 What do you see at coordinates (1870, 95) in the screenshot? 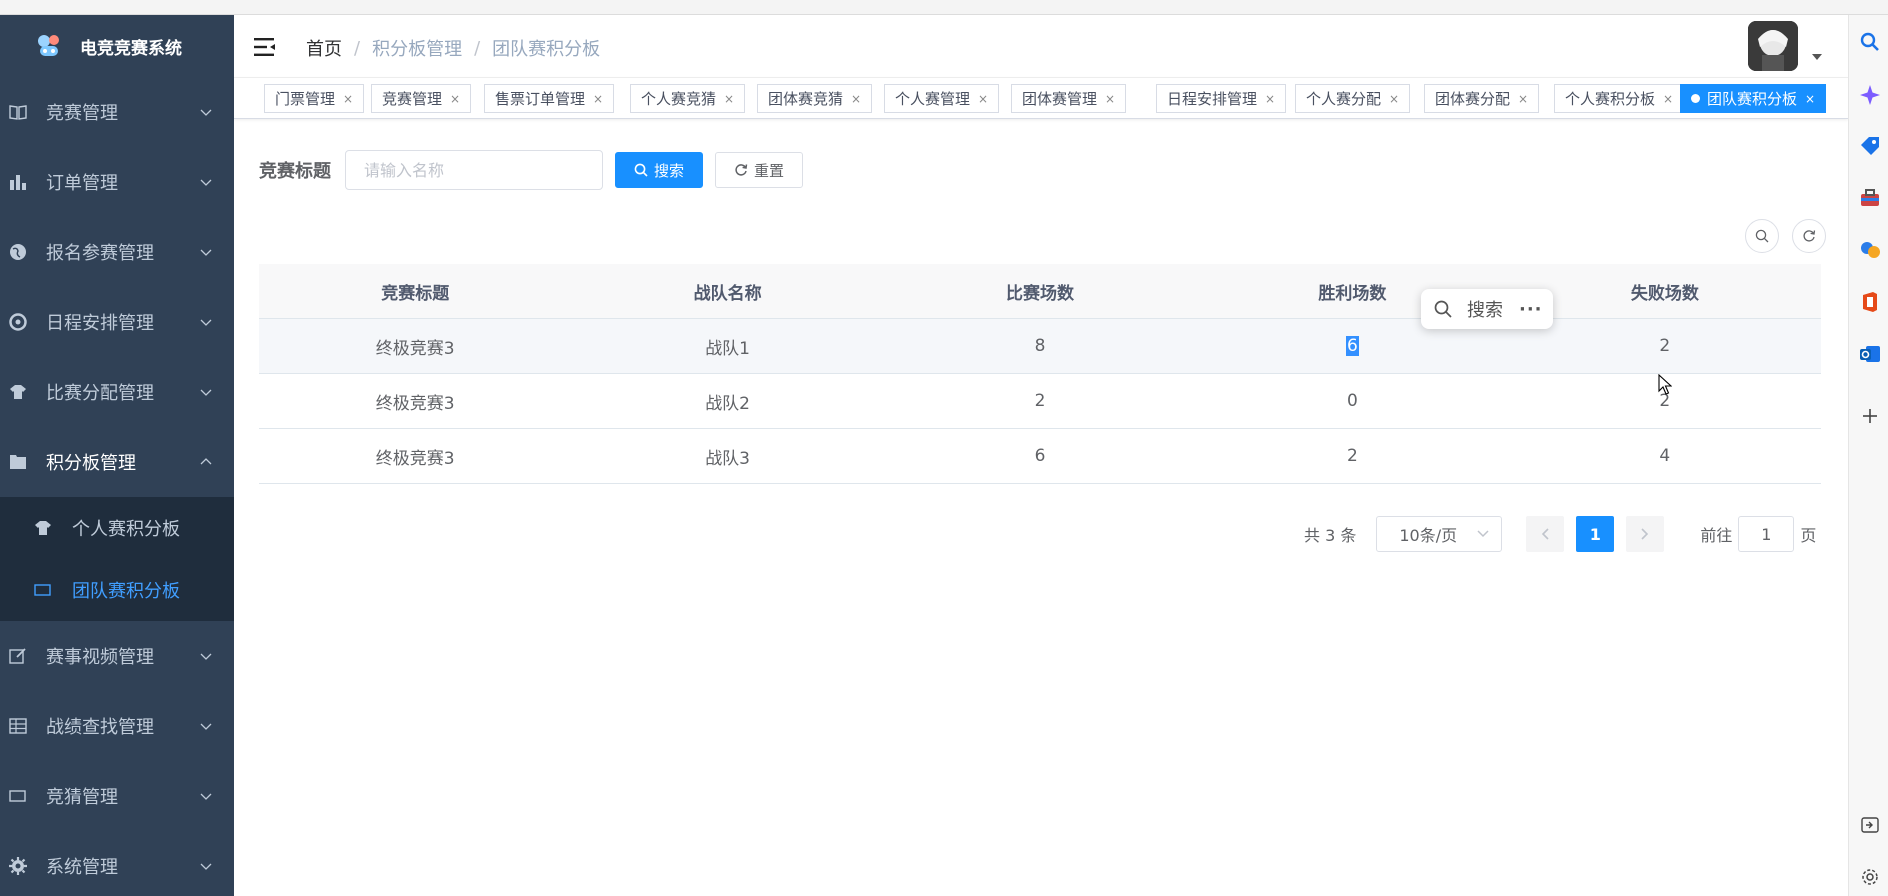
I see `copilot-sparkle-icon` at bounding box center [1870, 95].